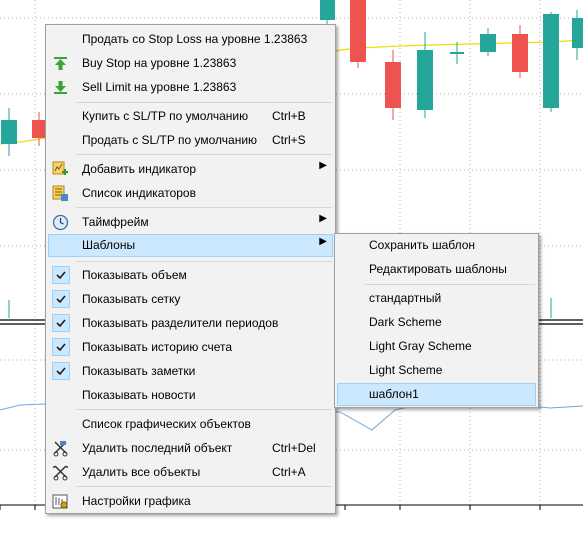 The height and width of the screenshot is (553, 583). Describe the element at coordinates (422, 245) in the screenshot. I see `menu-item-label: Сохранить шаблон` at that location.